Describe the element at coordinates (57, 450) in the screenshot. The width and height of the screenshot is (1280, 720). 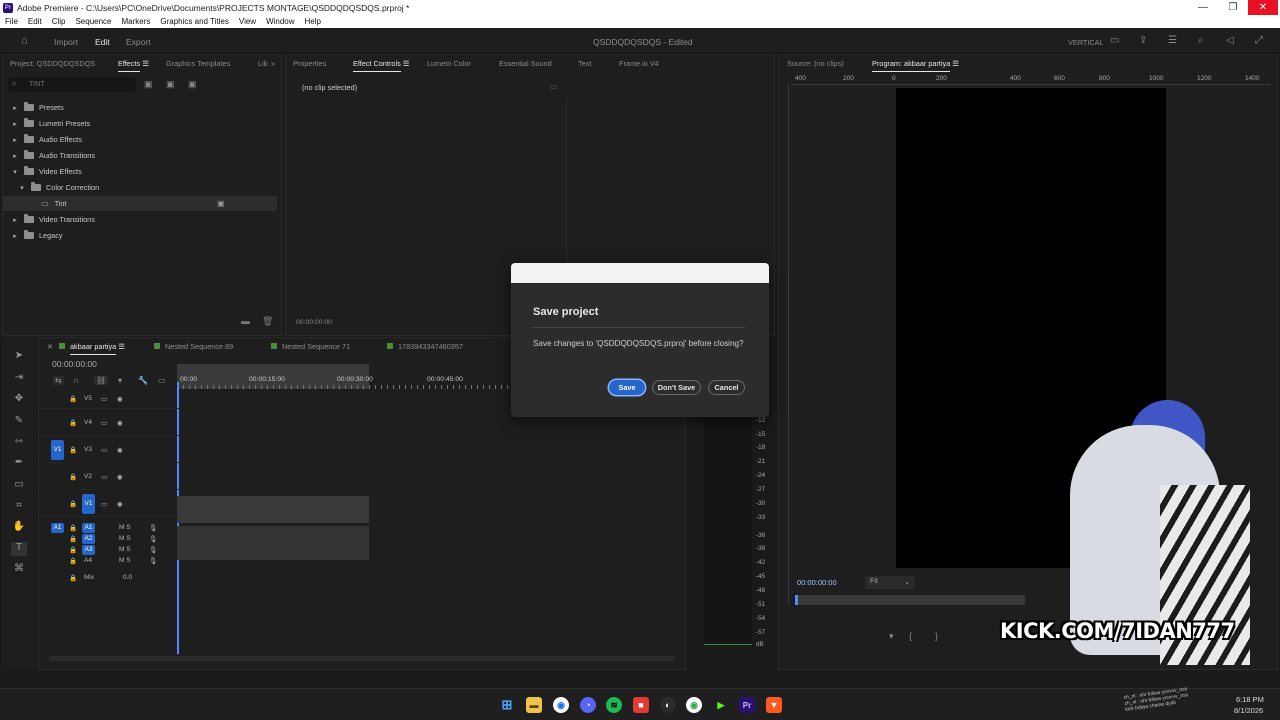
I see `source-patch-v1: V1` at that location.